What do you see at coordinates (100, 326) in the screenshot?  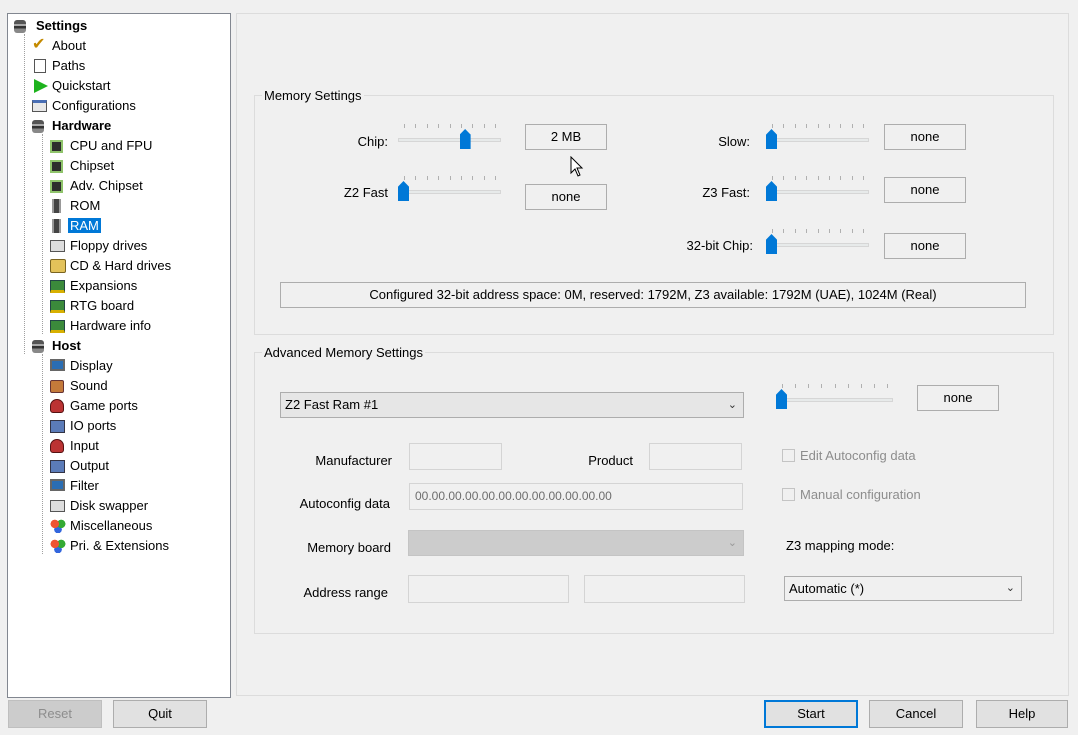 I see `tree-item-hwinfo: Hardware info` at bounding box center [100, 326].